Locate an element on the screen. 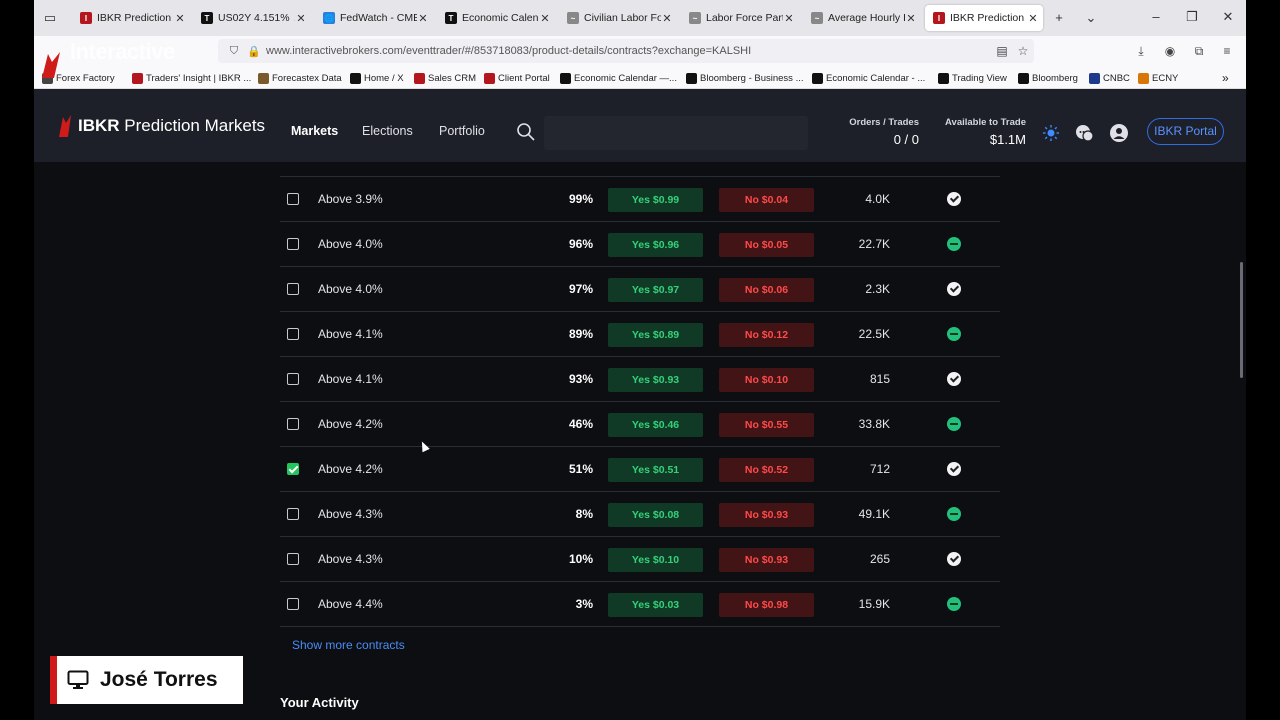 The width and height of the screenshot is (1280, 720). nav-portfolio: Portfolio is located at coordinates (462, 131).